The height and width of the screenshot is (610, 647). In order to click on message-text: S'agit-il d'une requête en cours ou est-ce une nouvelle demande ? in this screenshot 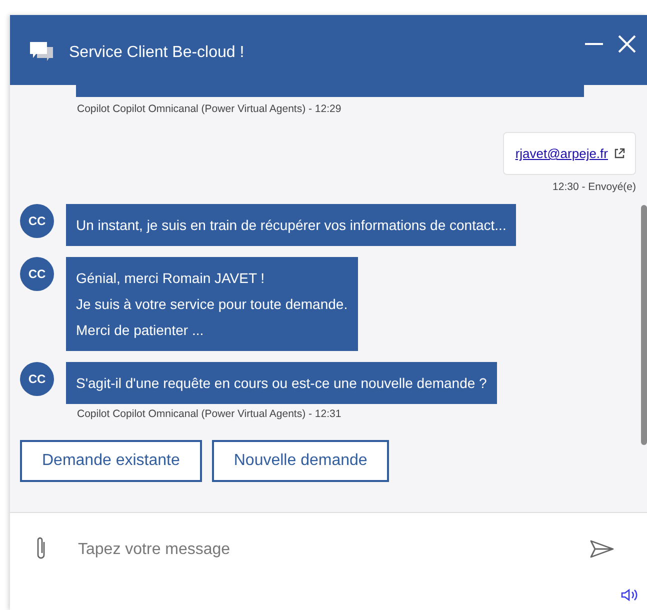, I will do `click(281, 383)`.